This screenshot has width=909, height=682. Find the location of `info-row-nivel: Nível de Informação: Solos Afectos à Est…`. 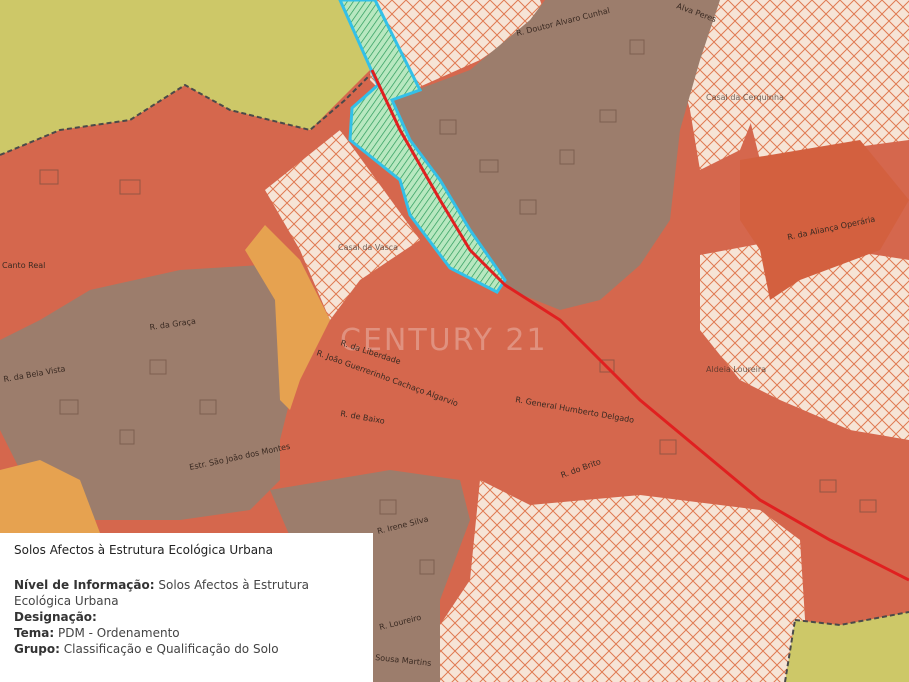

info-row-nivel: Nível de Informação: Solos Afectos à Est… is located at coordinates (186, 593).